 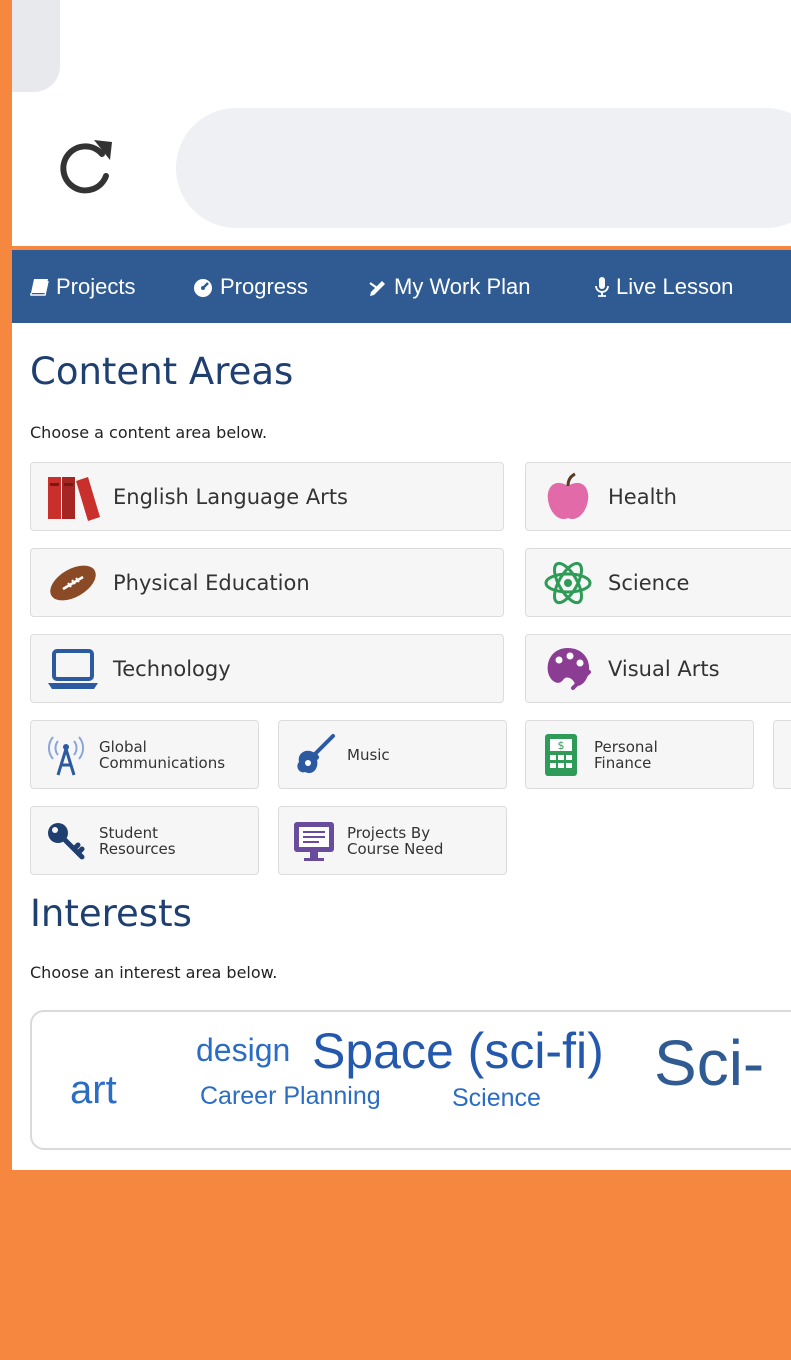 I want to click on football-icon, so click(x=73, y=582).